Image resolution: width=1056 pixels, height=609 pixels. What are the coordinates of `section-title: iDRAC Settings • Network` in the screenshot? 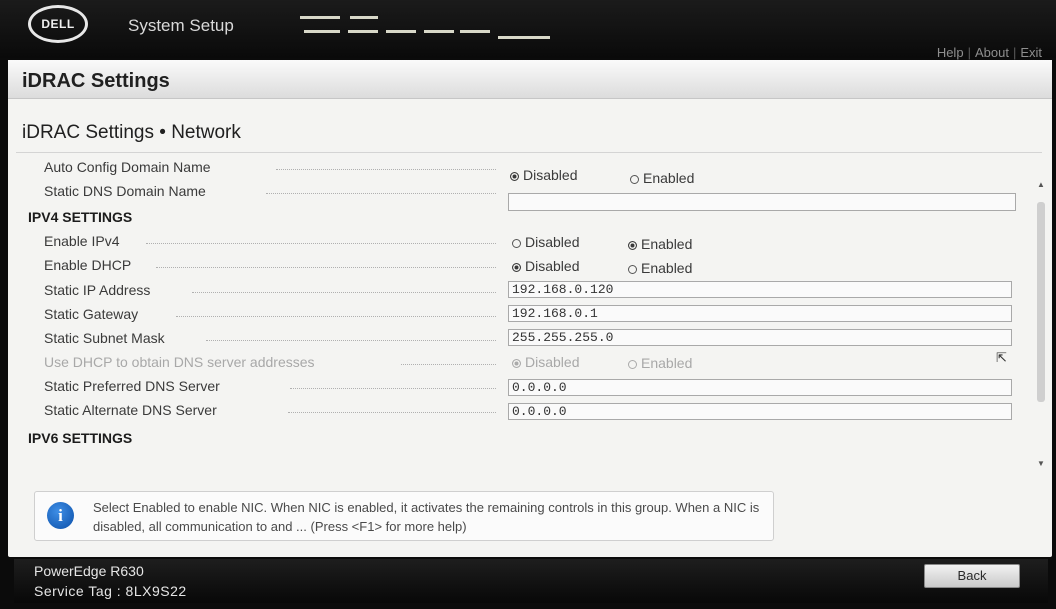 It's located at (131, 132).